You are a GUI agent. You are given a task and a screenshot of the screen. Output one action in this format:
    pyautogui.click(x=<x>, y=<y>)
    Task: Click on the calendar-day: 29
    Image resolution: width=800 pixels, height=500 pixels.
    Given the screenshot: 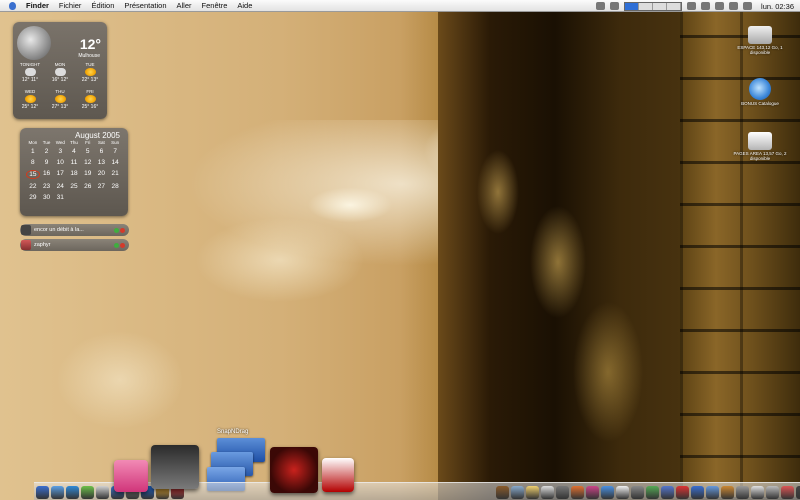 What is the action you would take?
    pyautogui.click(x=33, y=197)
    